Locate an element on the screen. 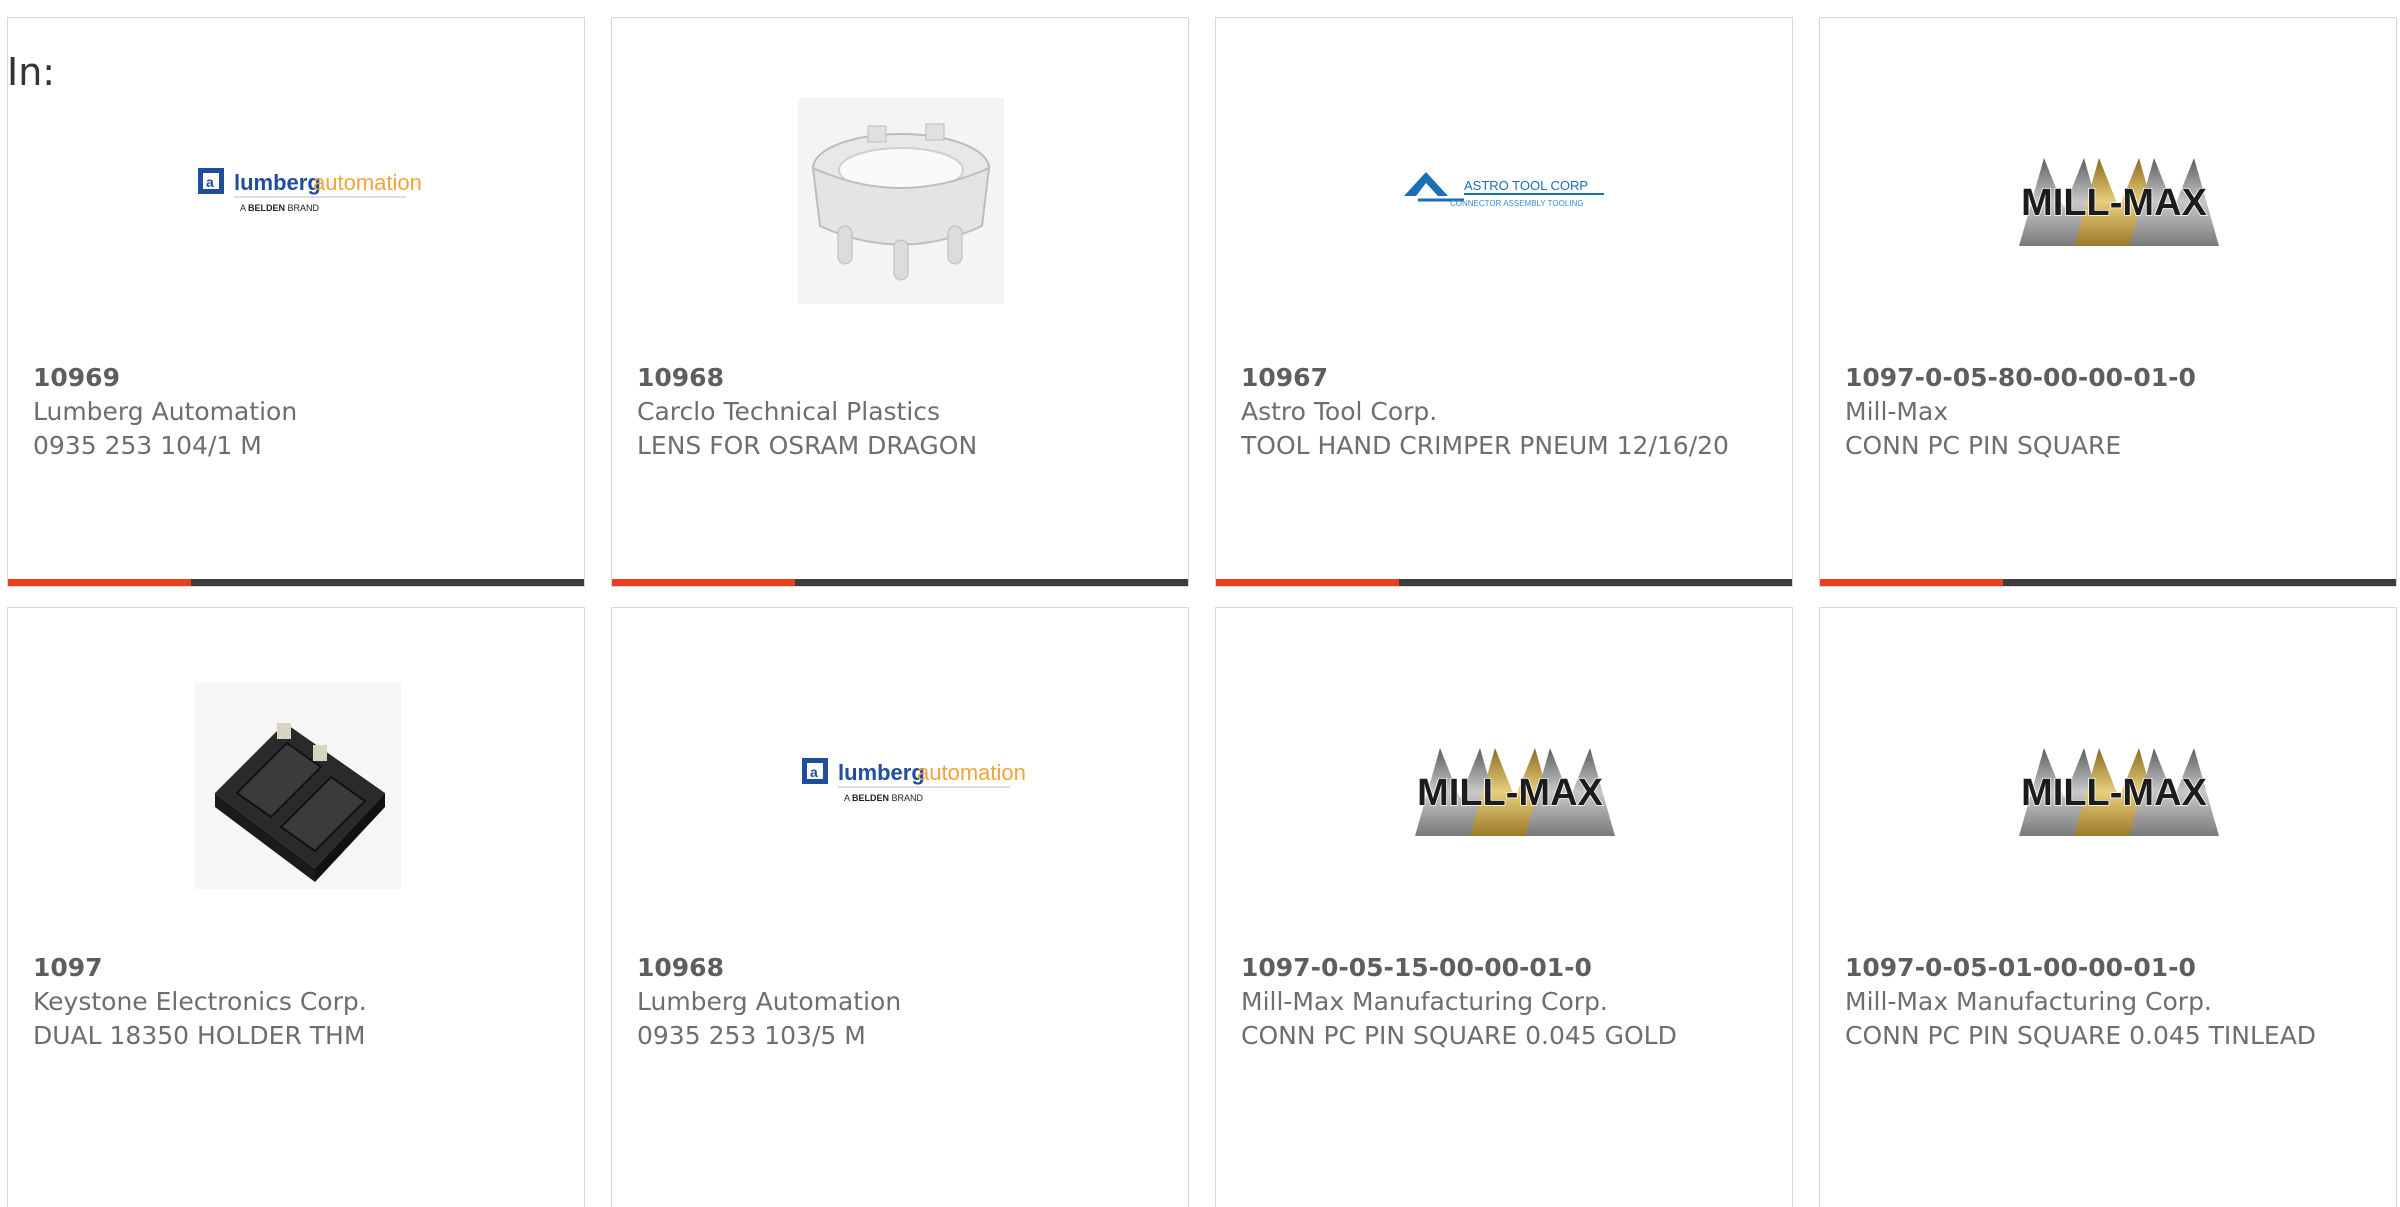 The image size is (2400, 1207). part-number: 1097 is located at coordinates (296, 968).